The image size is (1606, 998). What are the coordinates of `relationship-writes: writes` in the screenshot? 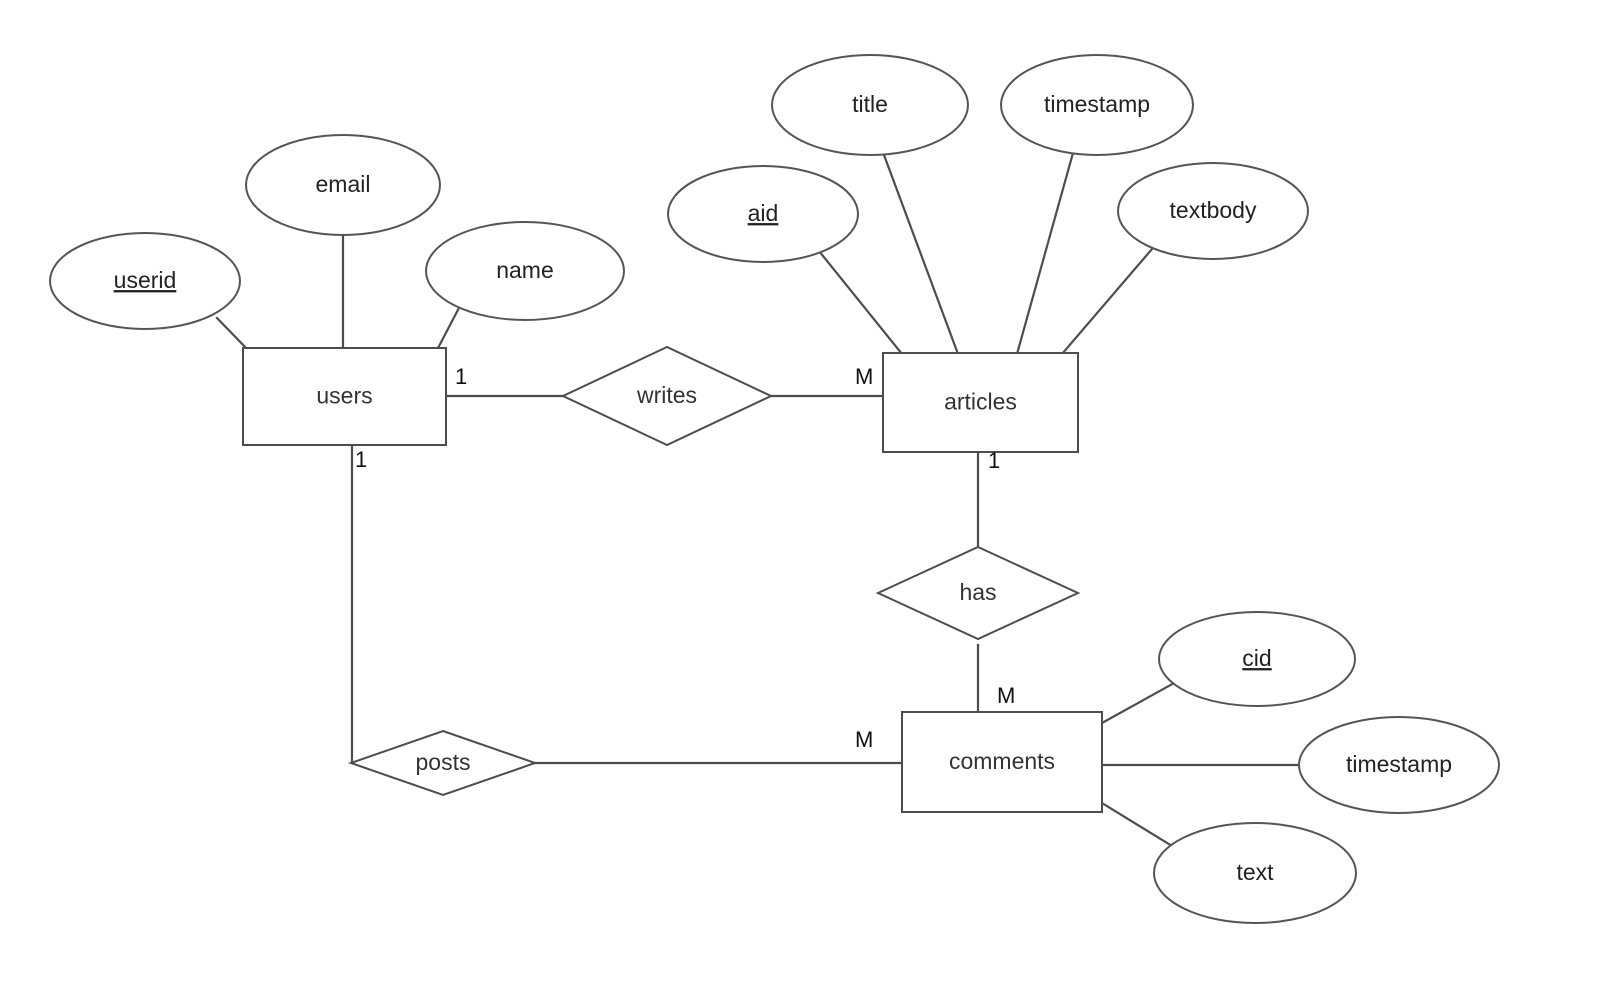 It's located at (667, 396).